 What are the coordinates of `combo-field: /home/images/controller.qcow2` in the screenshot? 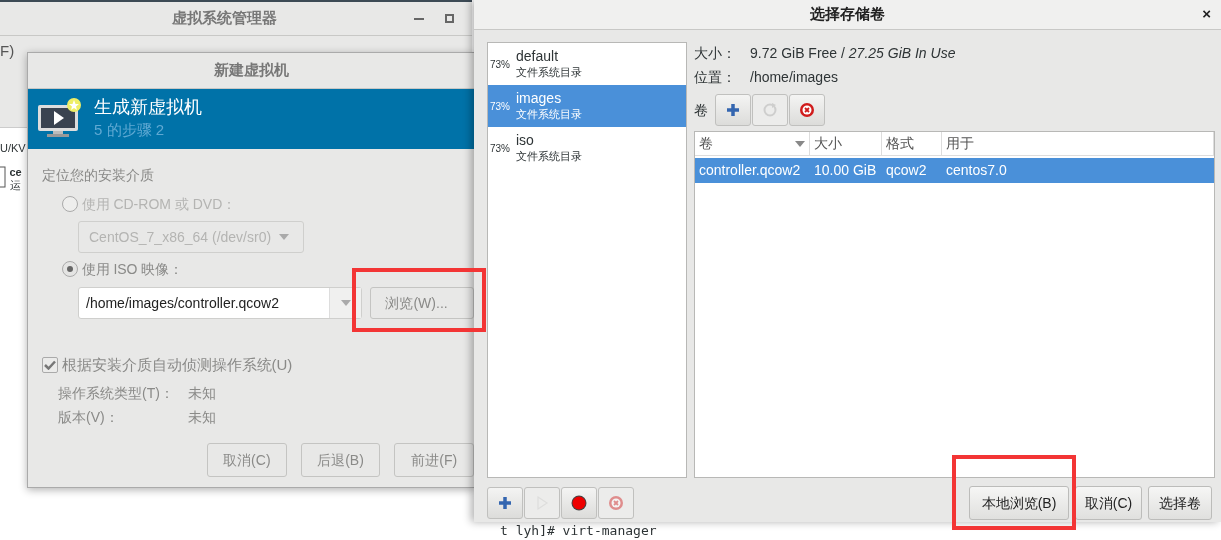 It's located at (220, 303).